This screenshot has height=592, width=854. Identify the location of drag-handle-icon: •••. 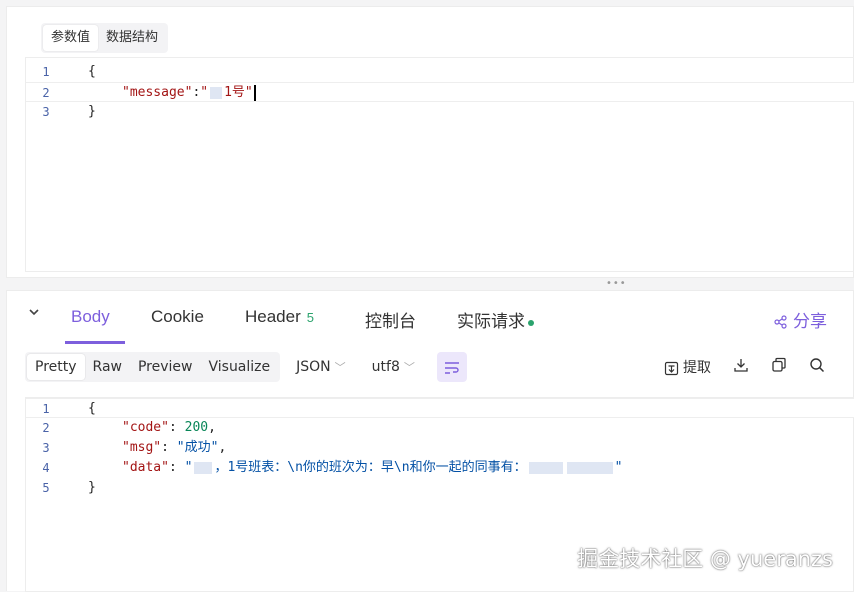
(616, 284).